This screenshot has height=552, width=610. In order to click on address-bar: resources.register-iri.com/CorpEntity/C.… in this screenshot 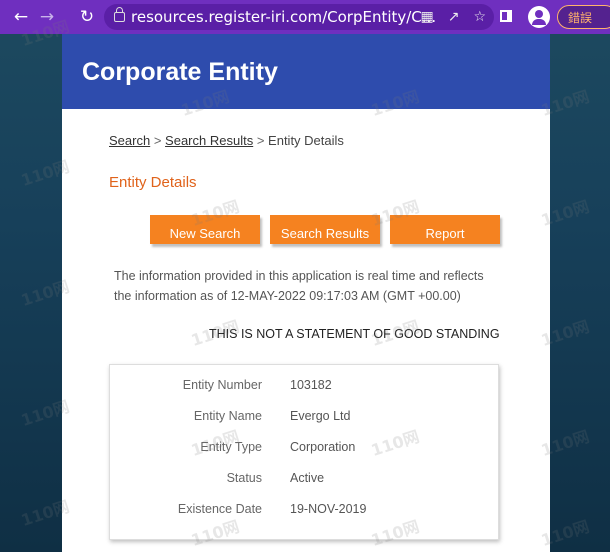, I will do `click(299, 17)`.